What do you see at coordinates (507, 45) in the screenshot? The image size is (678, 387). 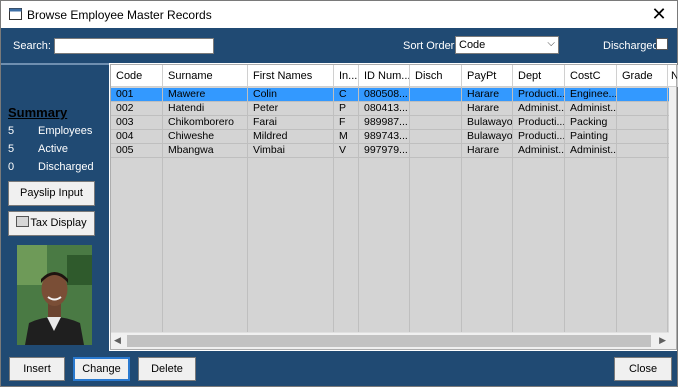 I see `sort-order-select: Code ⌵` at bounding box center [507, 45].